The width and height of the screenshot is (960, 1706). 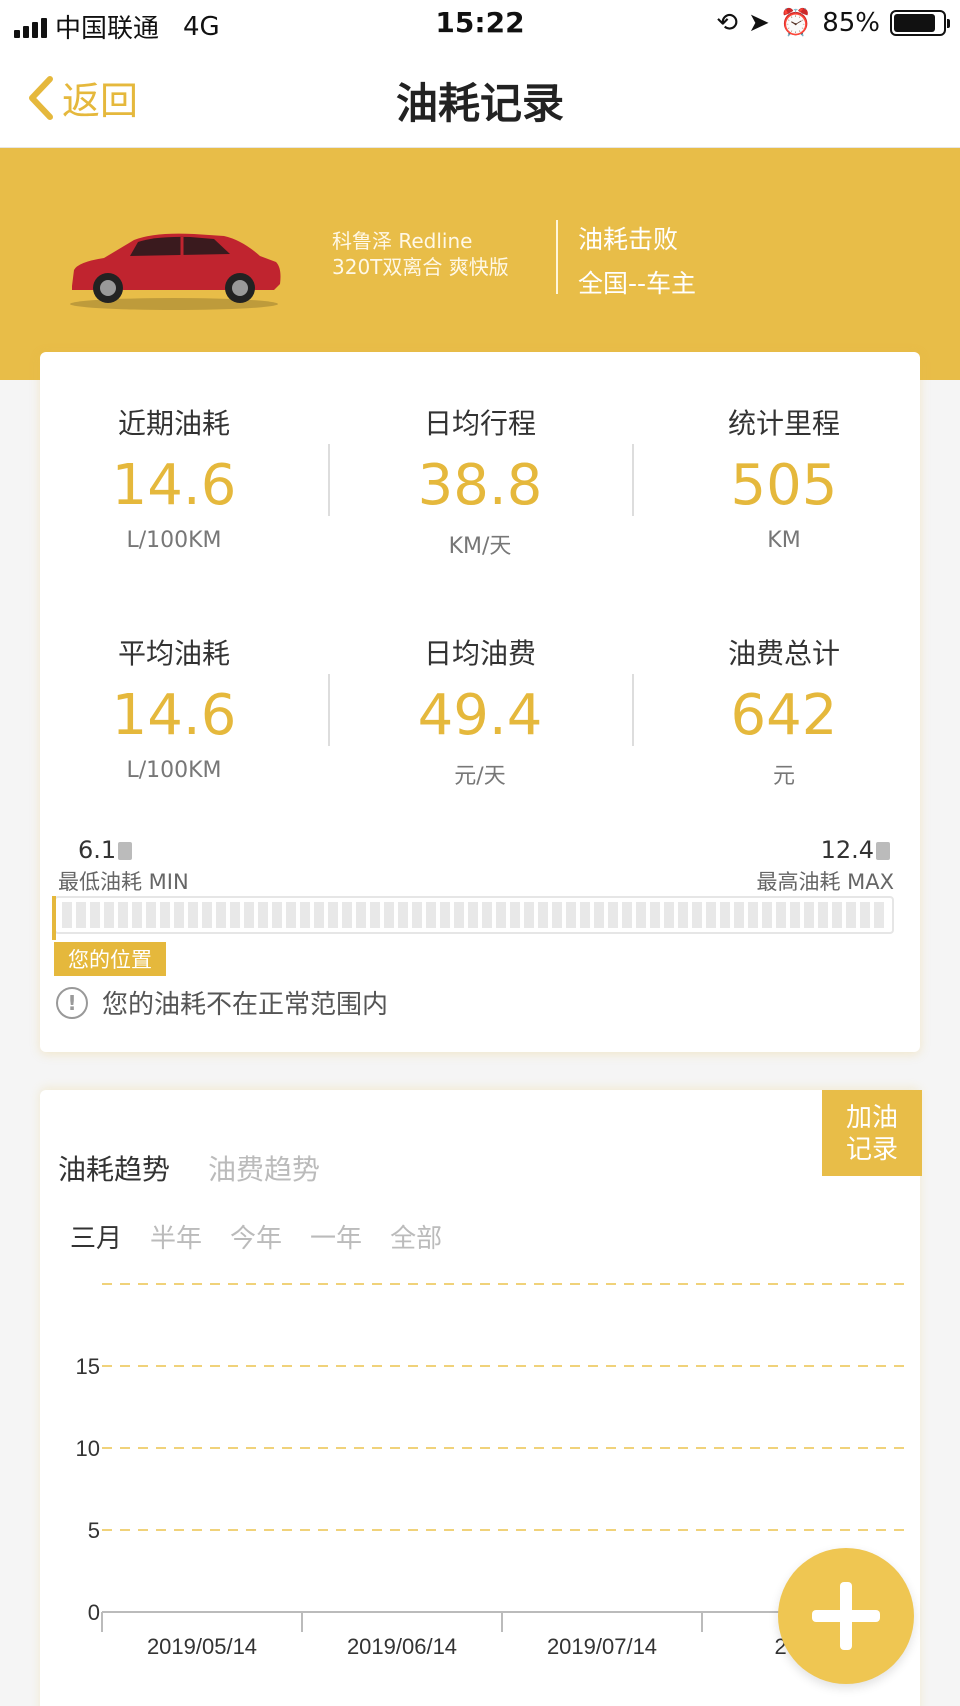 What do you see at coordinates (175, 271) in the screenshot?
I see `car-image` at bounding box center [175, 271].